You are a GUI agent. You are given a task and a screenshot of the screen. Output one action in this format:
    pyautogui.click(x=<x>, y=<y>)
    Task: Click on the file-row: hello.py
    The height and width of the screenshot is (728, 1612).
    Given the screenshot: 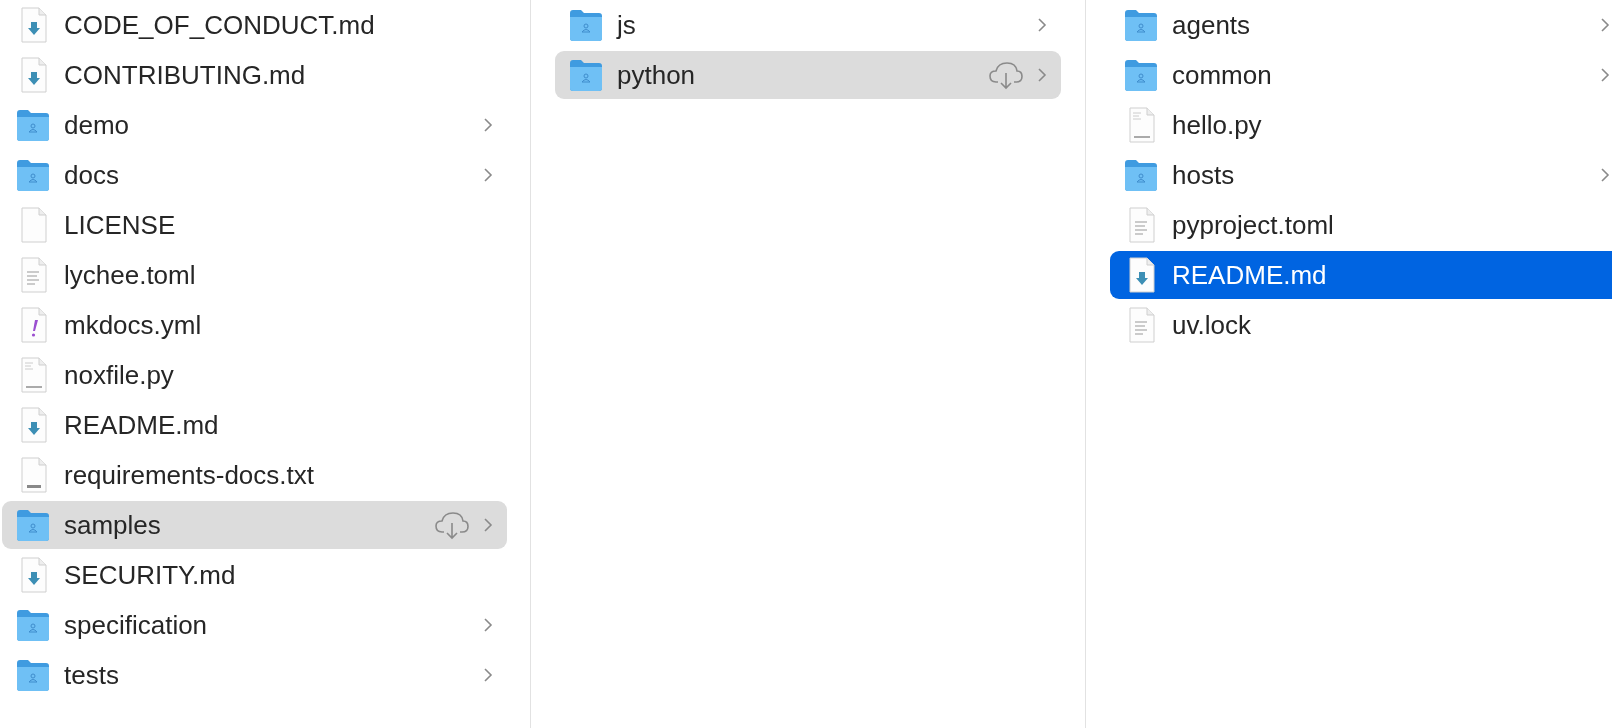 What is the action you would take?
    pyautogui.click(x=1361, y=125)
    